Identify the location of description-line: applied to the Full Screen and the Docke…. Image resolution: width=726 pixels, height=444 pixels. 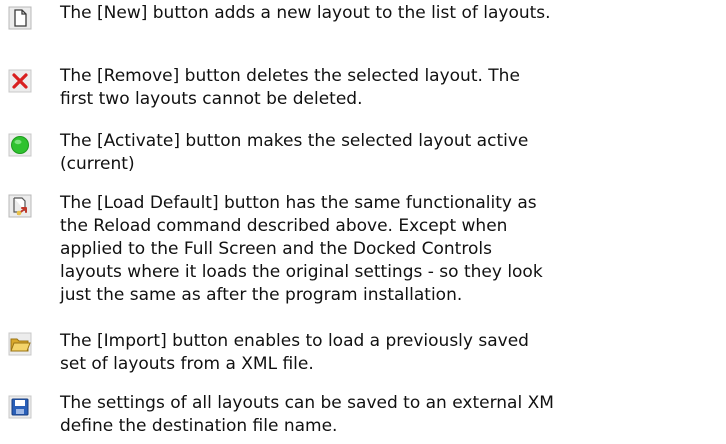
(276, 249).